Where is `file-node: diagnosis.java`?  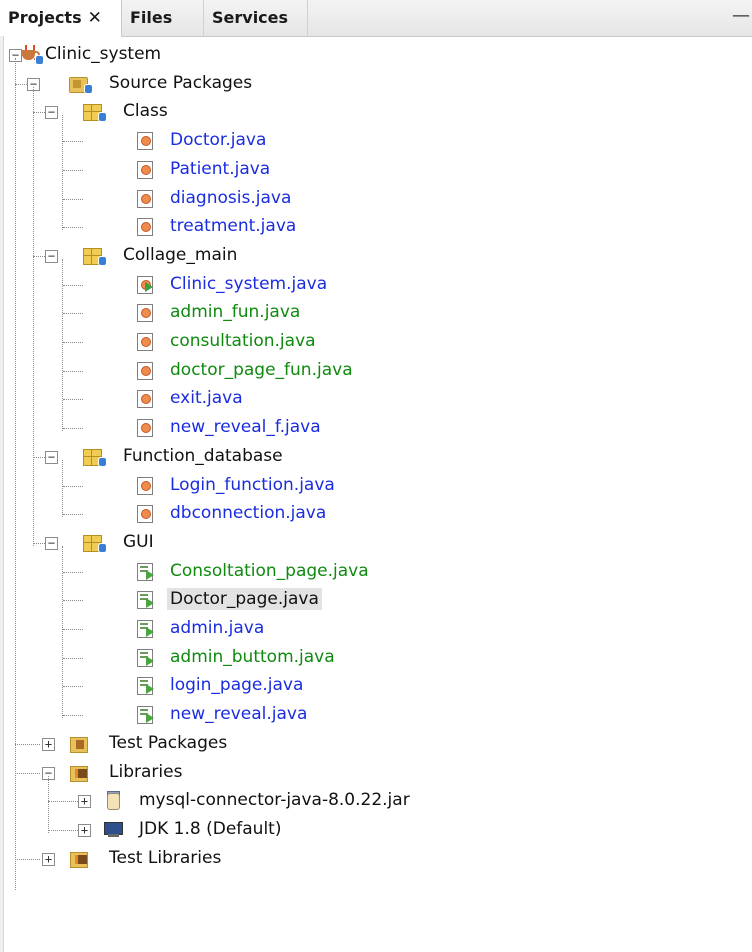
file-node: diagnosis.java is located at coordinates (230, 198).